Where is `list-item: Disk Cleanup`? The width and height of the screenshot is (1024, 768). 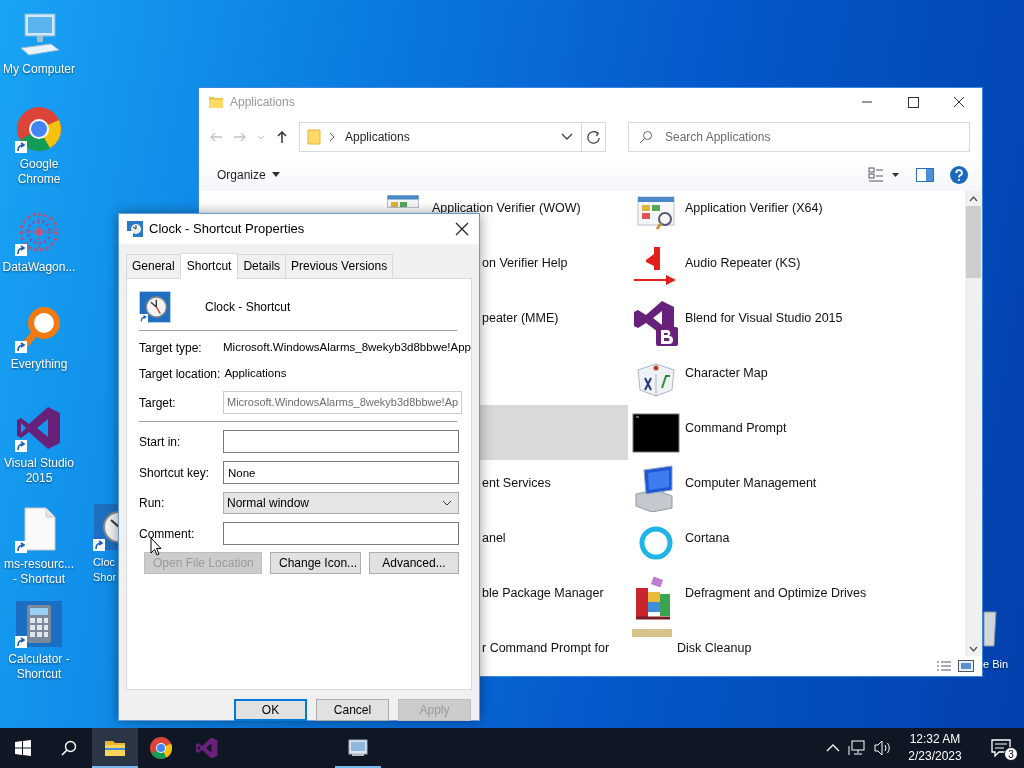 list-item: Disk Cleanup is located at coordinates (796, 640).